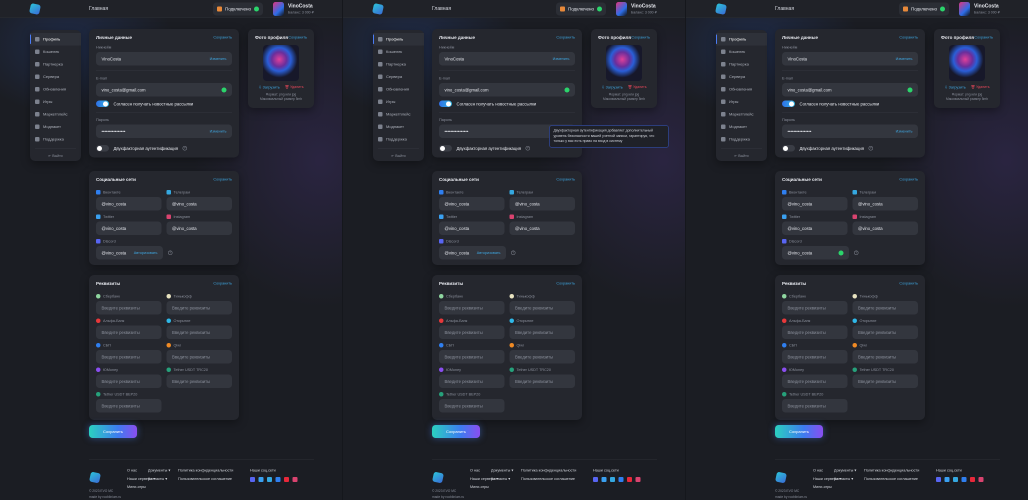  Describe the element at coordinates (850, 131) in the screenshot. I see `password-input: •••••••••••••••• Изменить` at that location.